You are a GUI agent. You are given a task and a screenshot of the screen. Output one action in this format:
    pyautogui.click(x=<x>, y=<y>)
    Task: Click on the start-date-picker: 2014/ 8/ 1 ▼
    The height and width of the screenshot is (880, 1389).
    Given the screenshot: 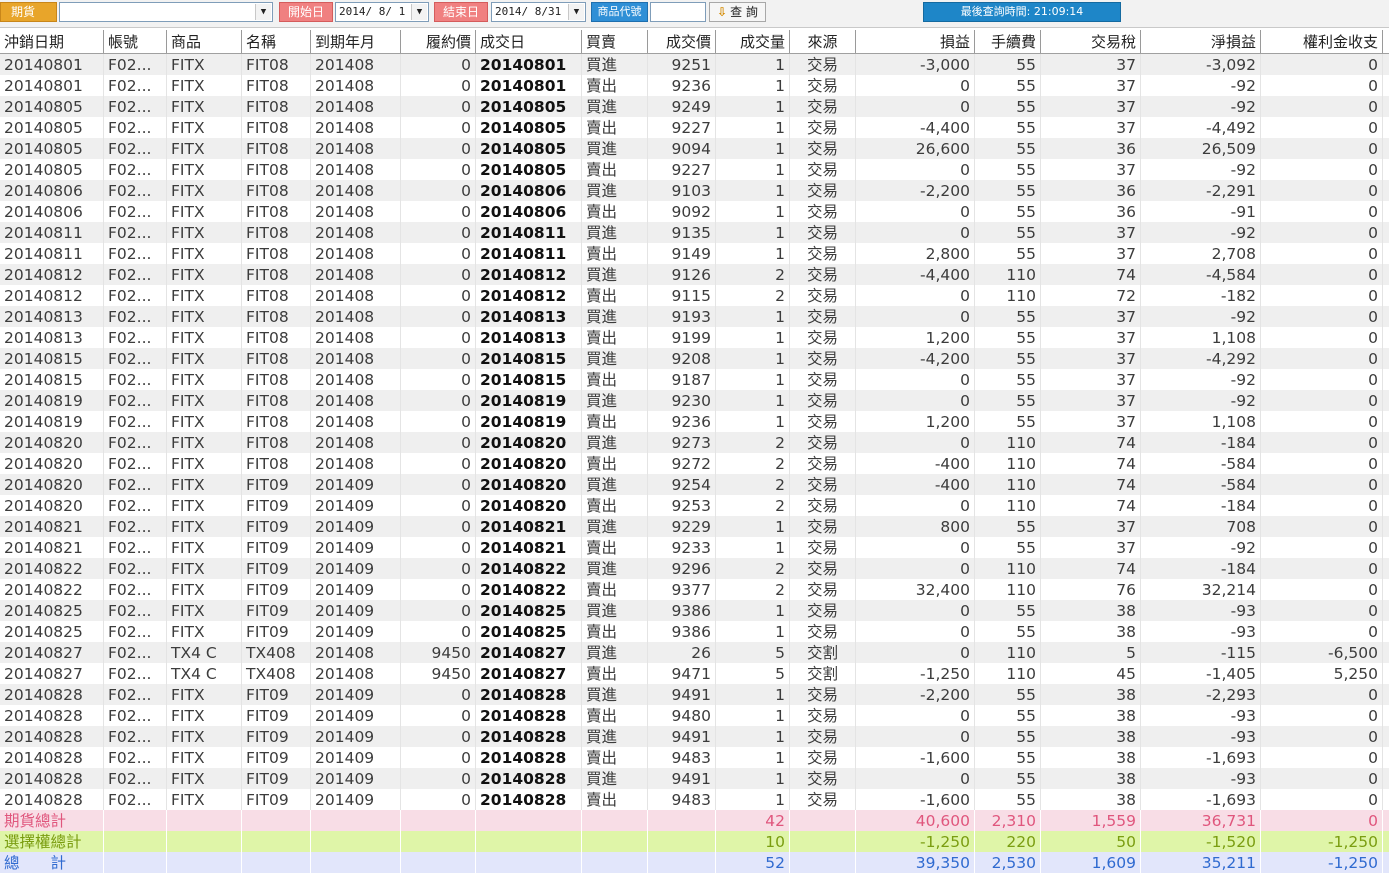 What is the action you would take?
    pyautogui.click(x=382, y=12)
    